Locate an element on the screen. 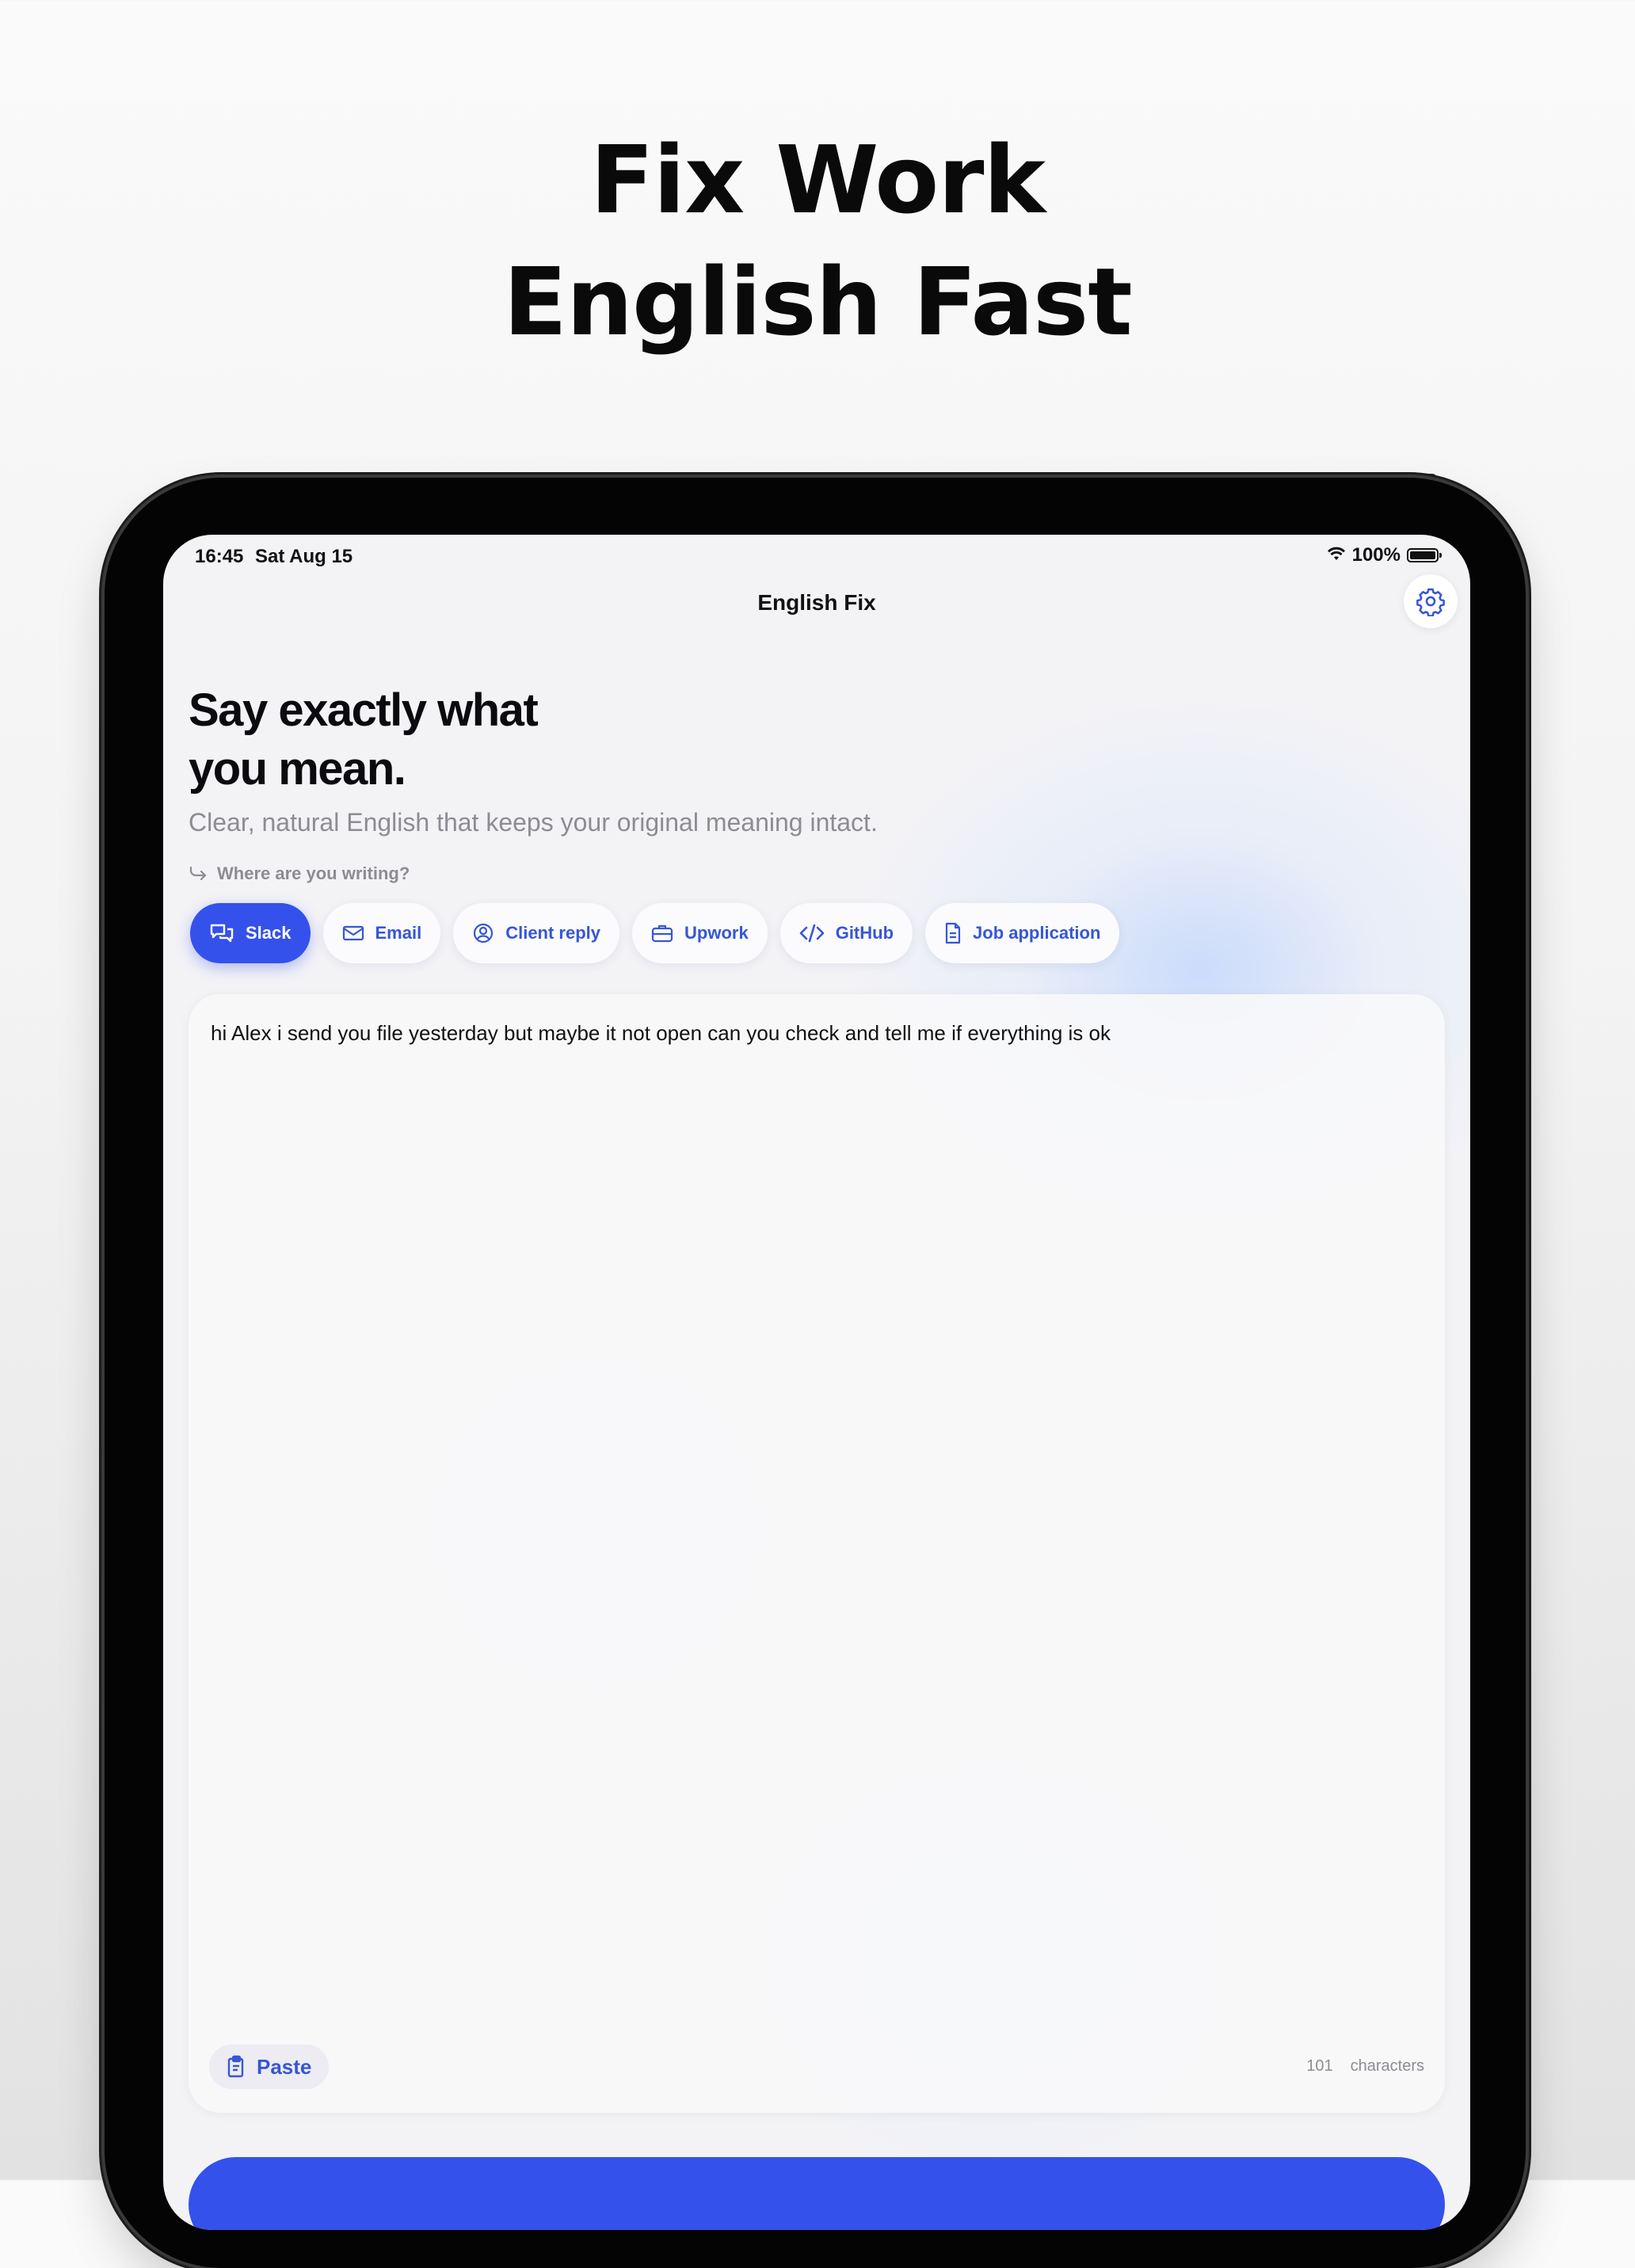  chip-job-application: Job application is located at coordinates (1022, 933).